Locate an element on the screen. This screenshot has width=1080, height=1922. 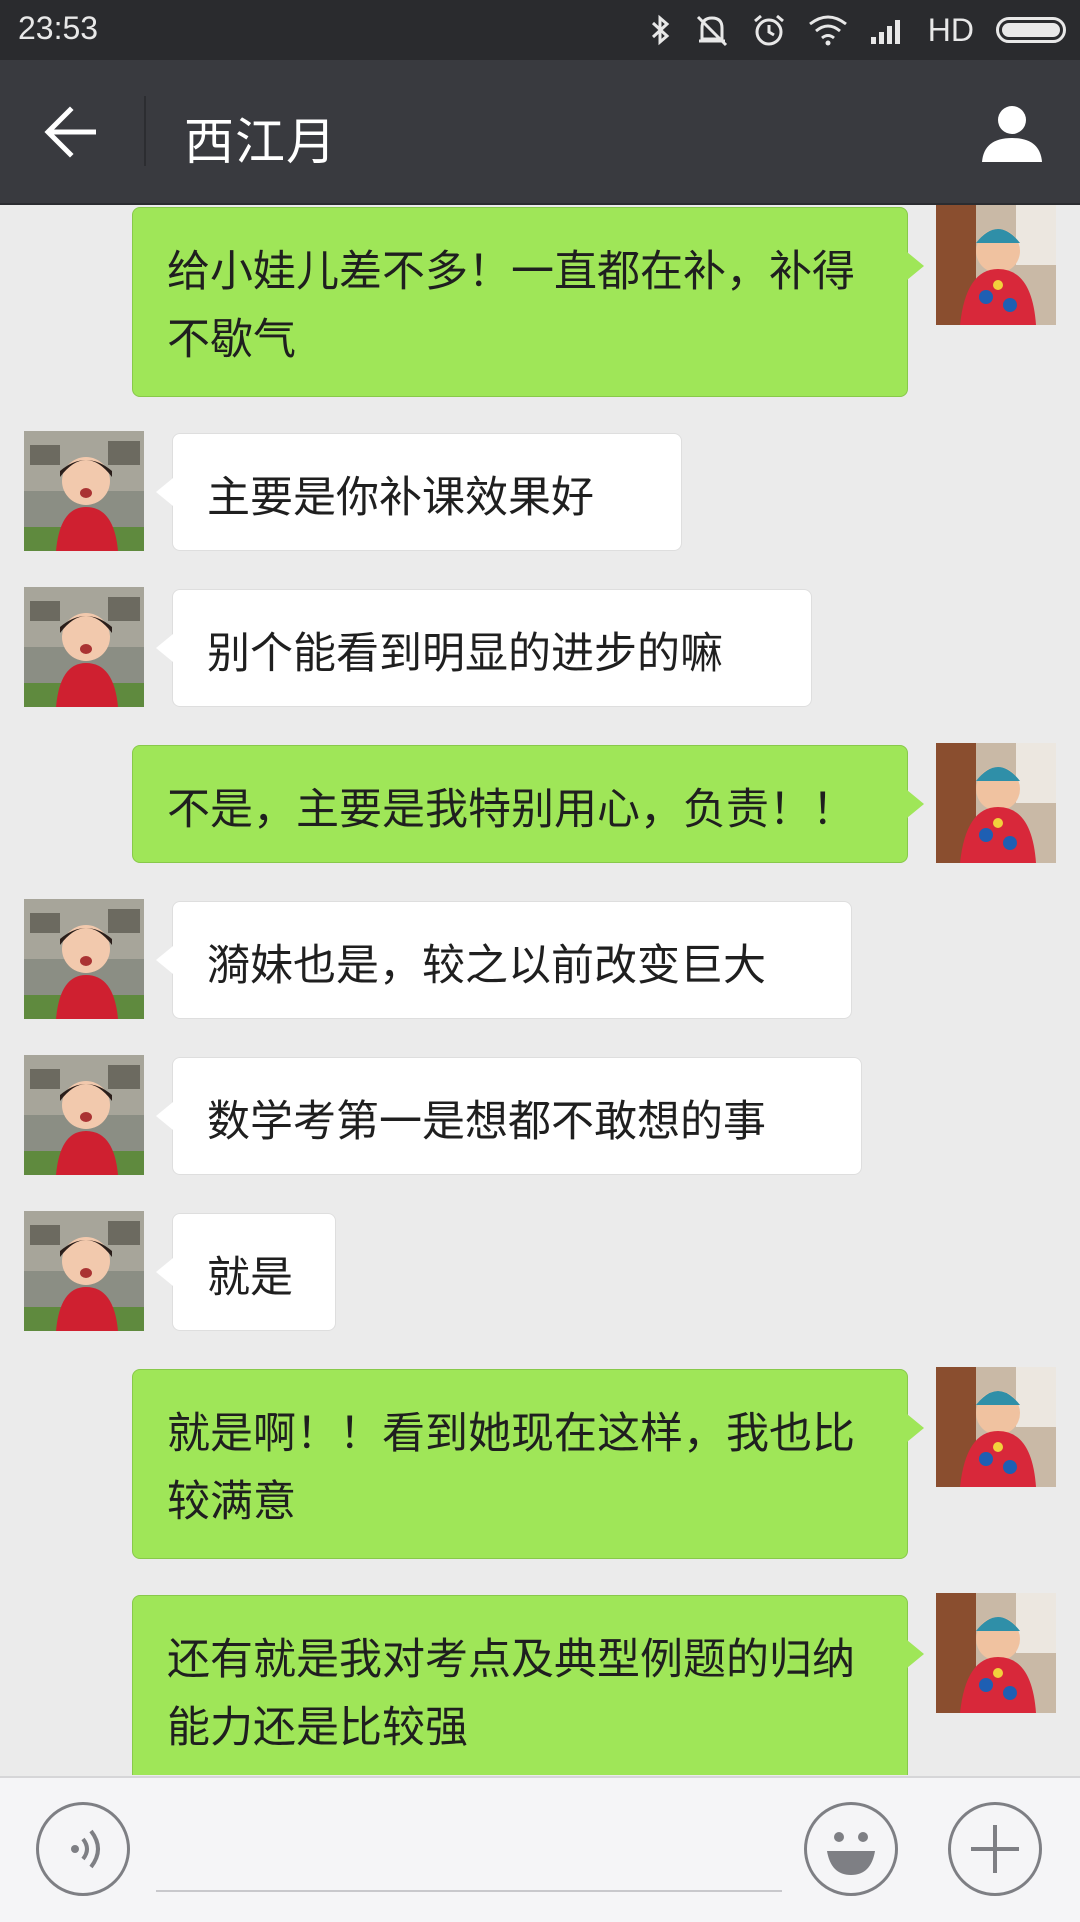
message-row: 别个能看到明显的进步的嘛 is located at coordinates (540, 646).